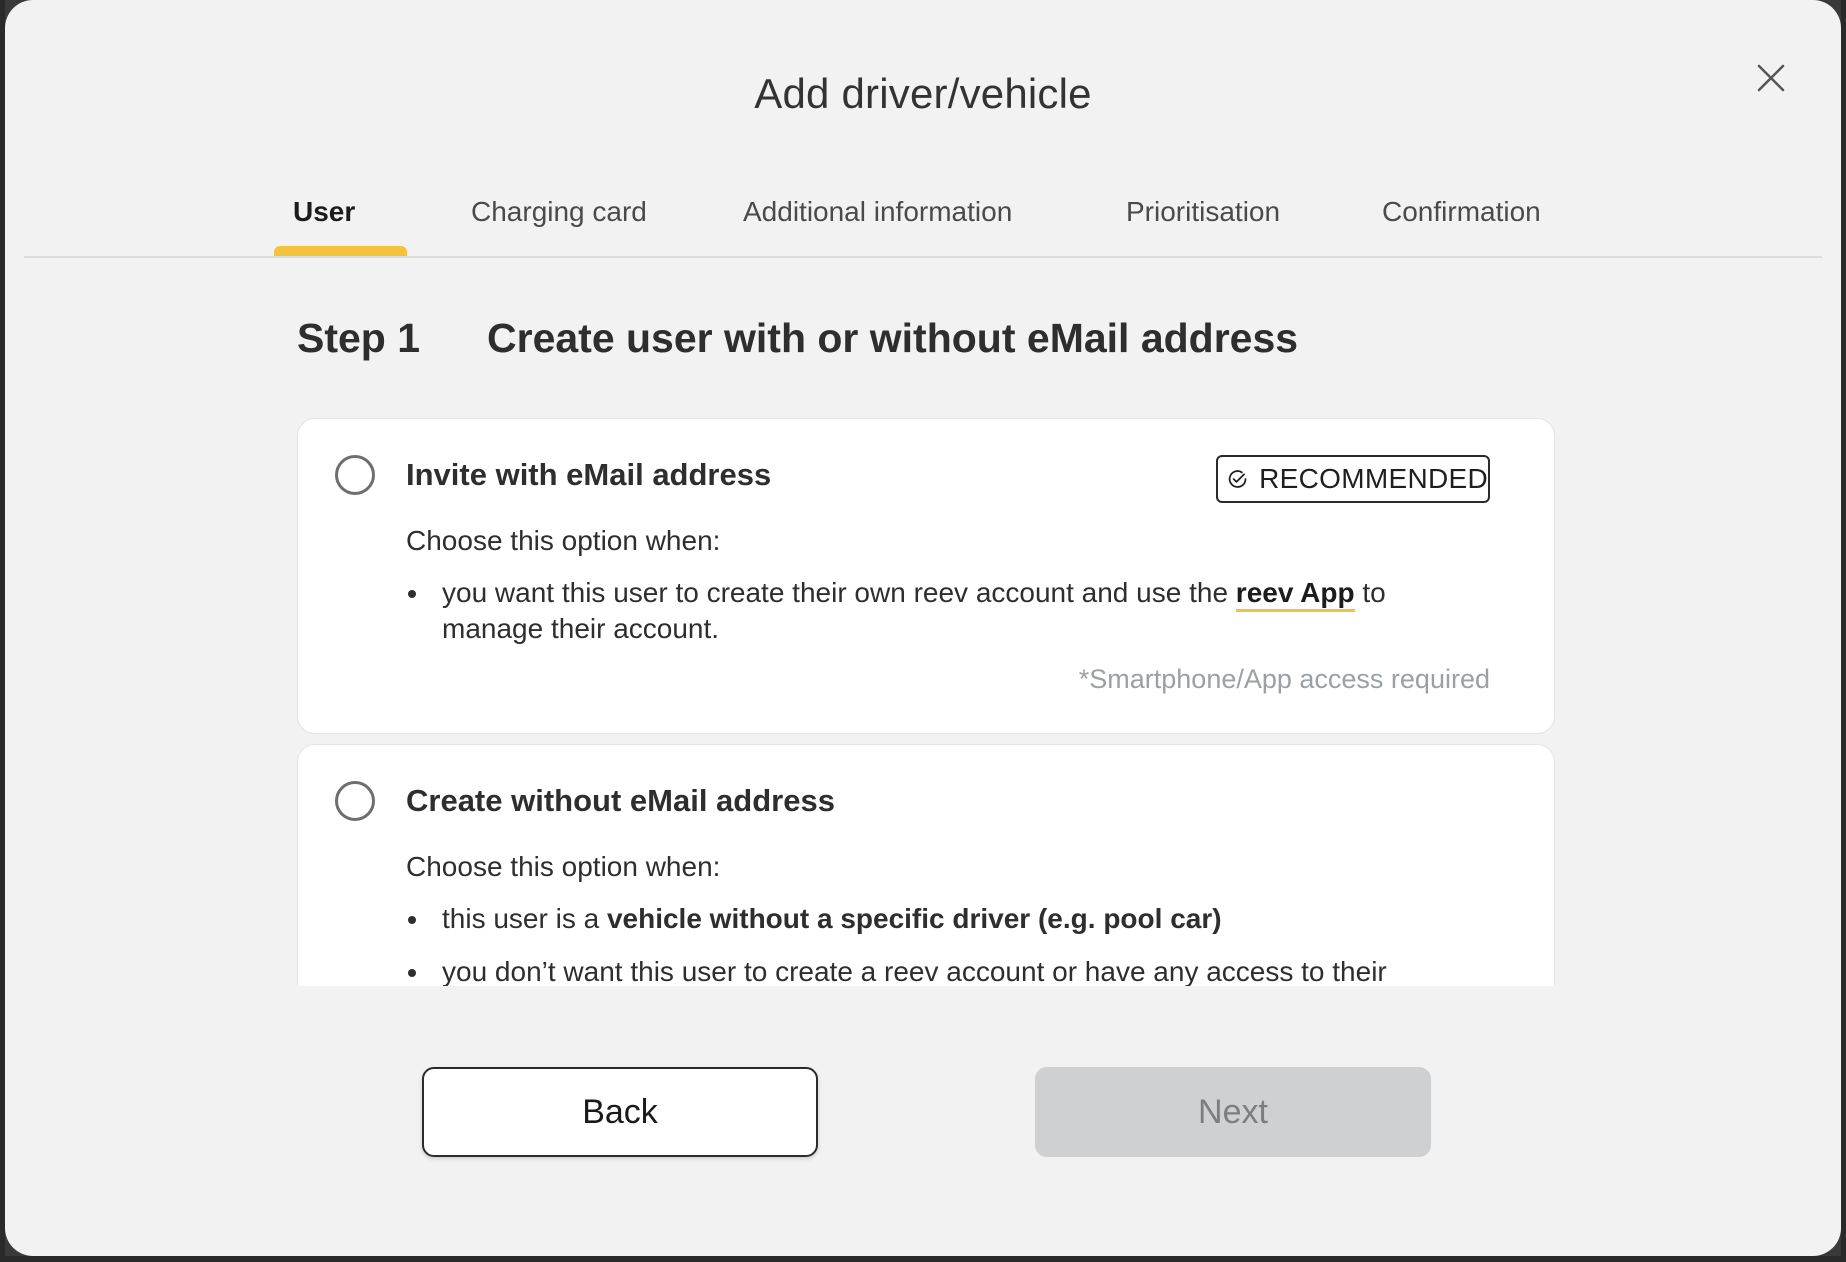 The height and width of the screenshot is (1262, 1846). Describe the element at coordinates (524, 918) in the screenshot. I see `bullet-text: this user is a` at that location.